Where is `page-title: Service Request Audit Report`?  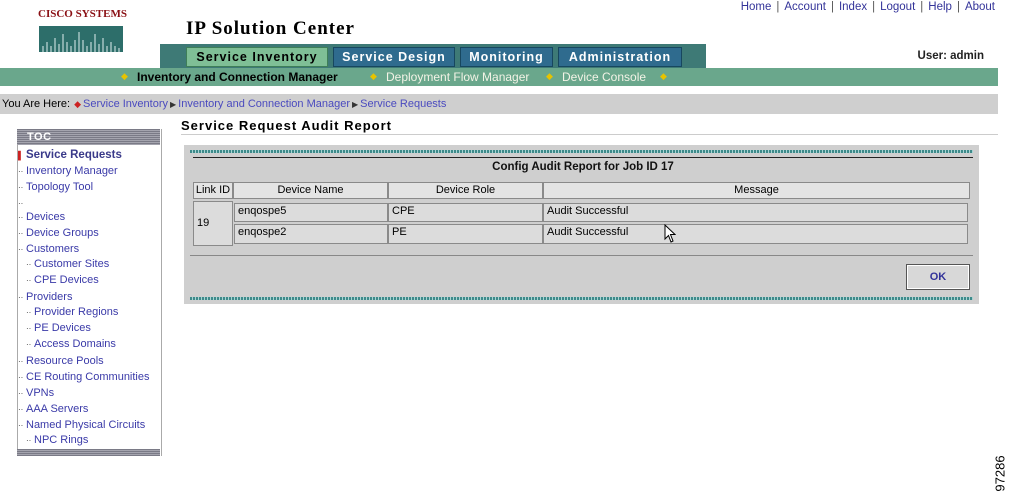 page-title: Service Request Audit Report is located at coordinates (287, 125).